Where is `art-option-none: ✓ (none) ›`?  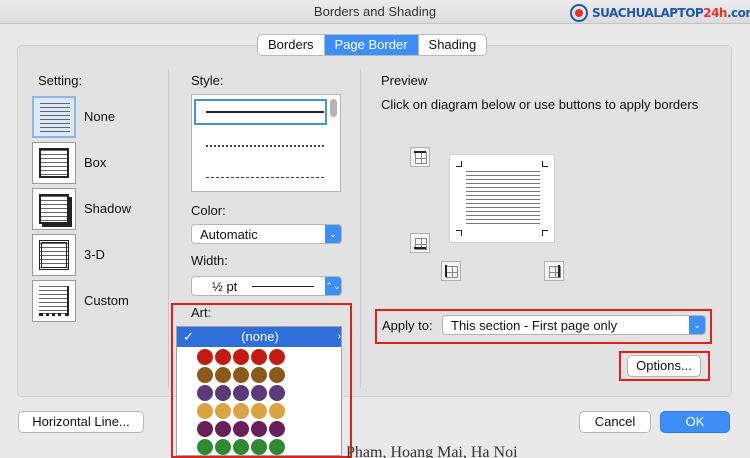
art-option-none: ✓ (none) › is located at coordinates (259, 337).